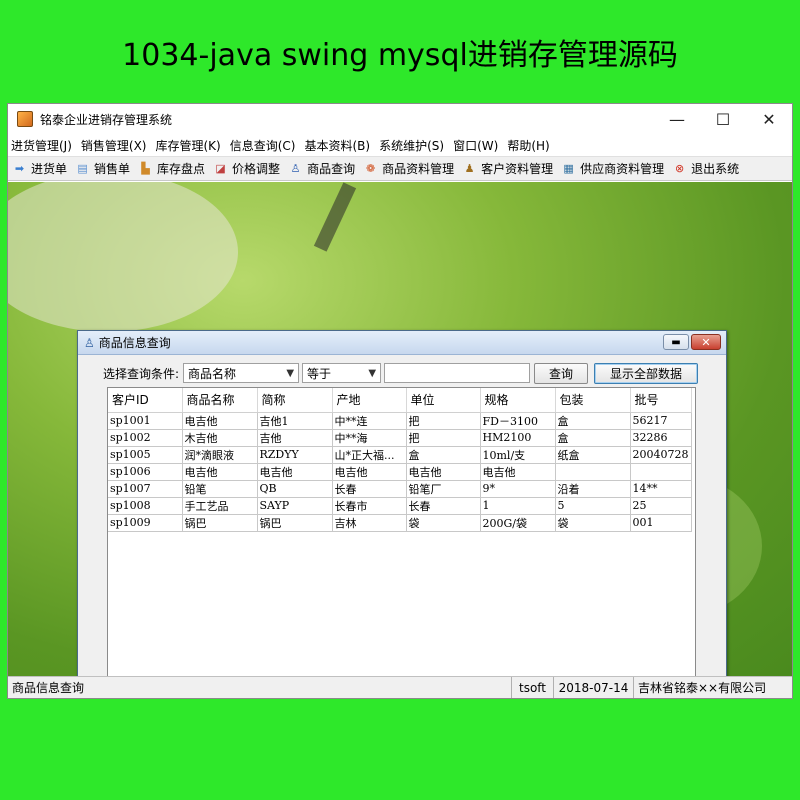 The height and width of the screenshot is (800, 800). I want to click on query-button: 查询, so click(561, 373).